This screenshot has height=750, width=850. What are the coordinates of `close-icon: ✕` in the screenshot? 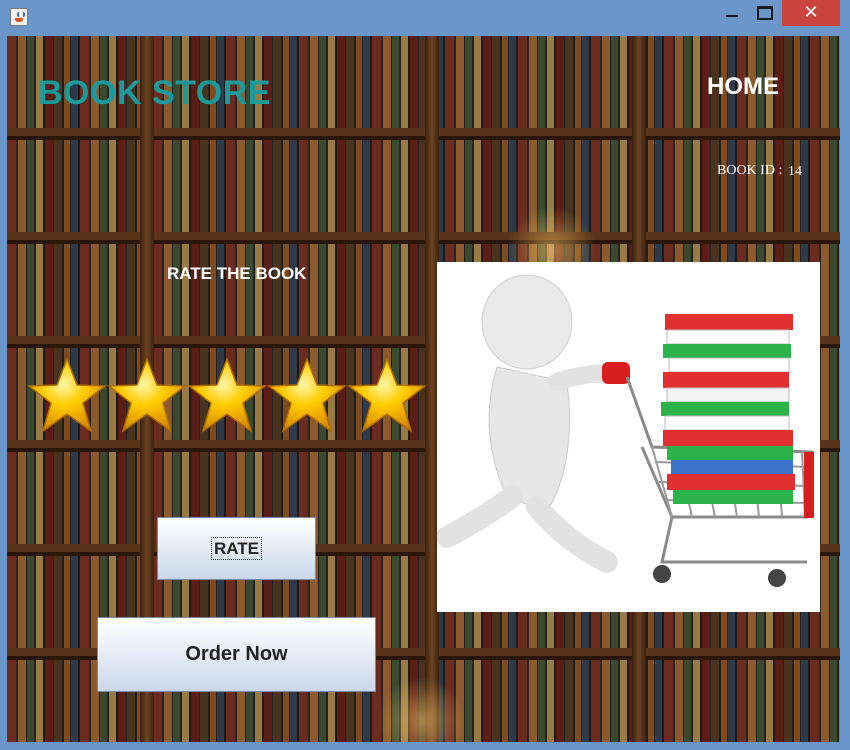 It's located at (811, 13).